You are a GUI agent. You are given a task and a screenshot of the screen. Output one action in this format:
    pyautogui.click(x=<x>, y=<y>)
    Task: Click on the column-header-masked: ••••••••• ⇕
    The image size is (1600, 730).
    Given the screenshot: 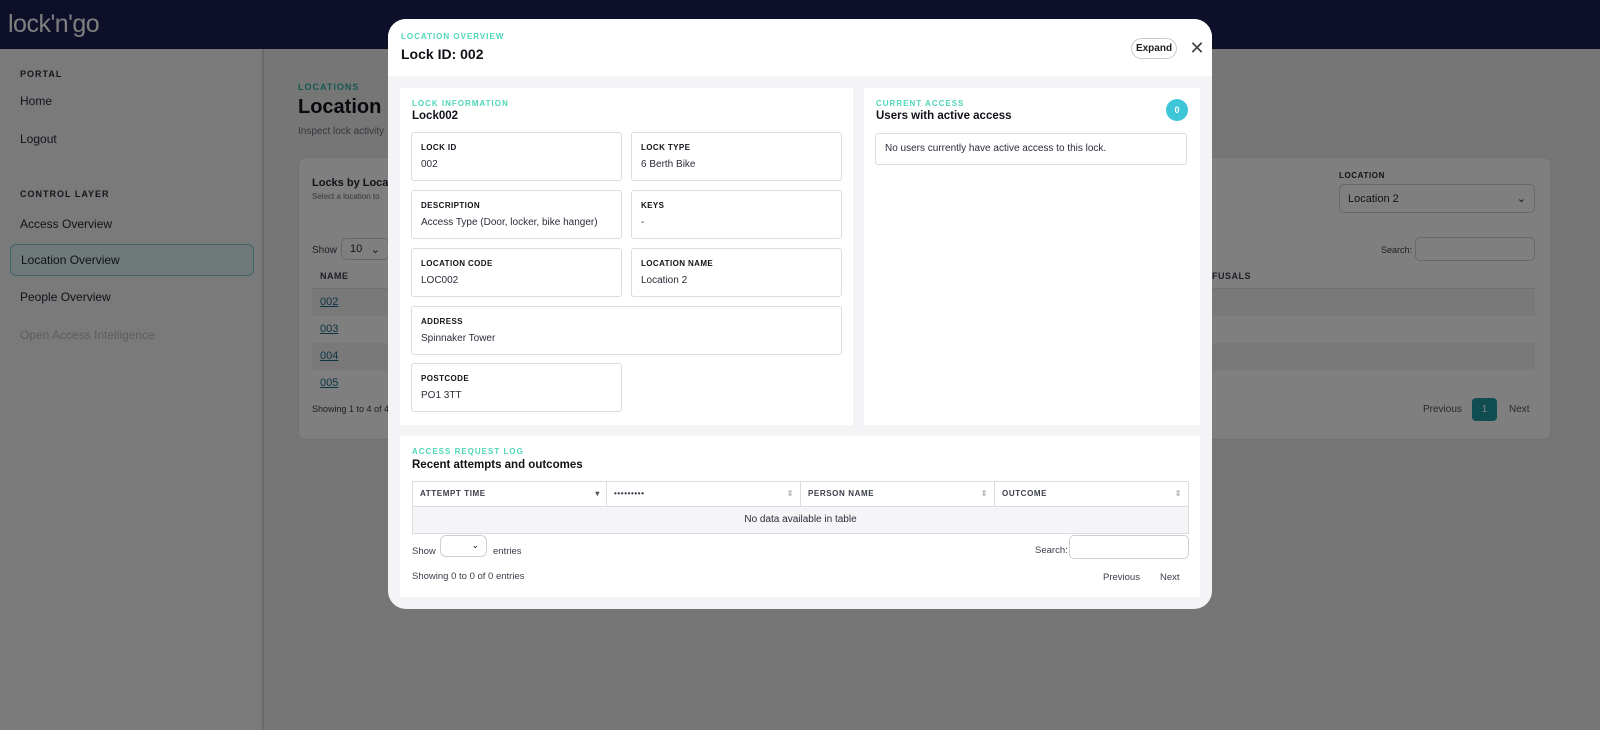 What is the action you would take?
    pyautogui.click(x=704, y=494)
    